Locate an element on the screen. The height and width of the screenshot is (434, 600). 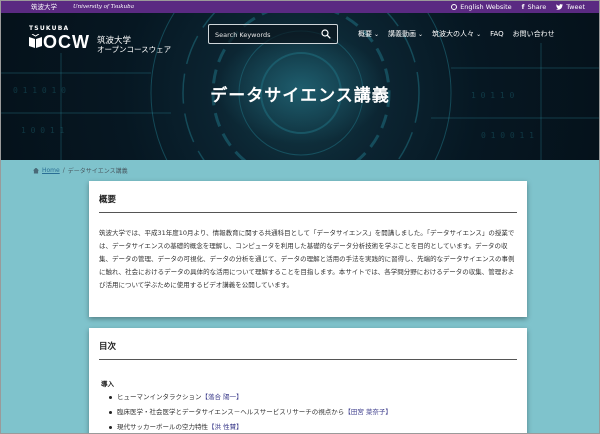
university-name-en: University of Tsukuba is located at coordinates (103, 7).